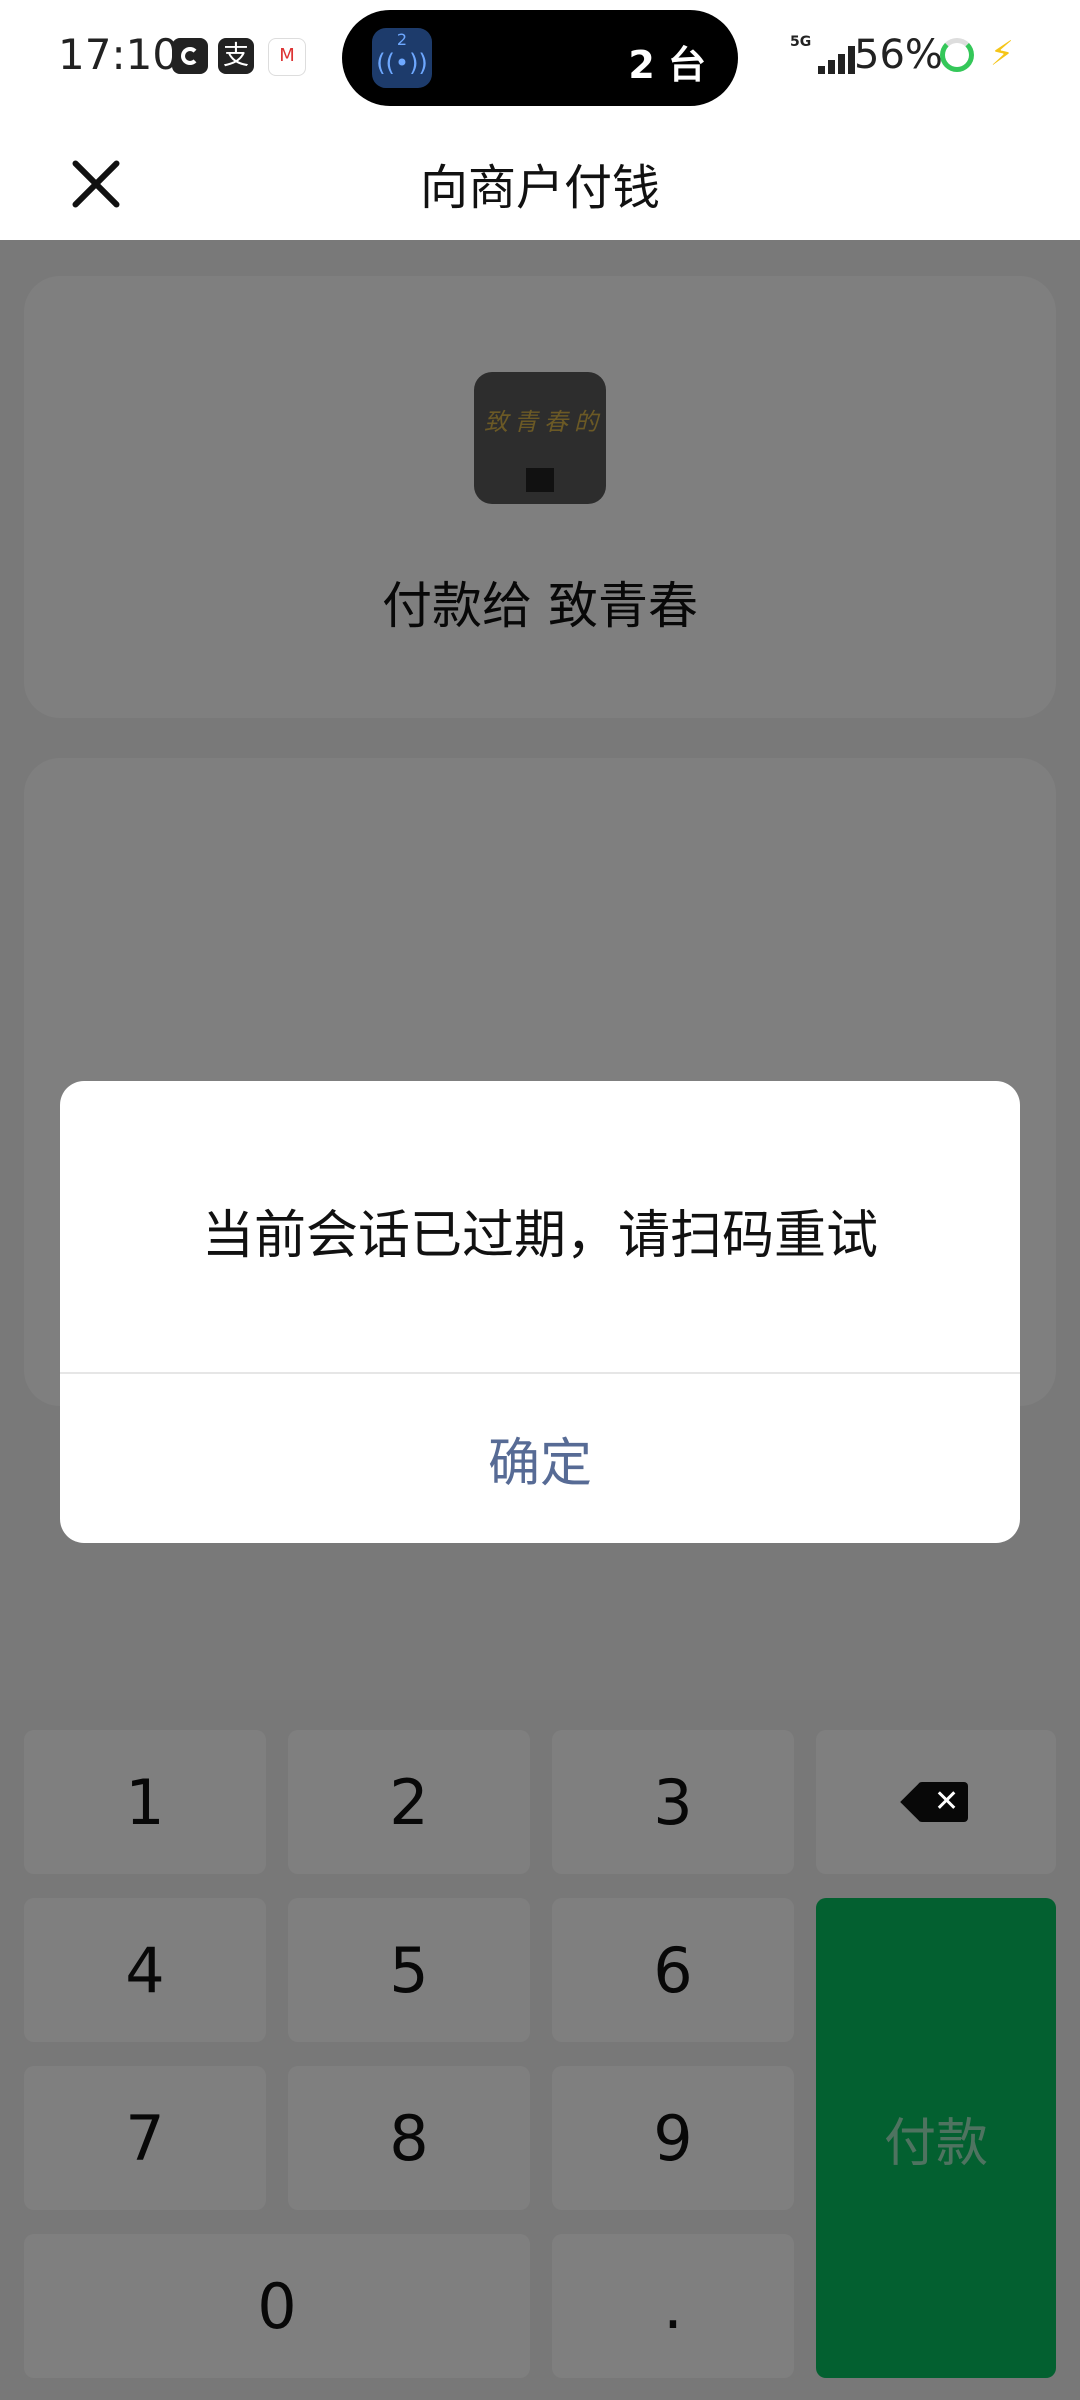  I want to click on dynamic-island-pill: 2 ((•)) 2 台, so click(540, 58).